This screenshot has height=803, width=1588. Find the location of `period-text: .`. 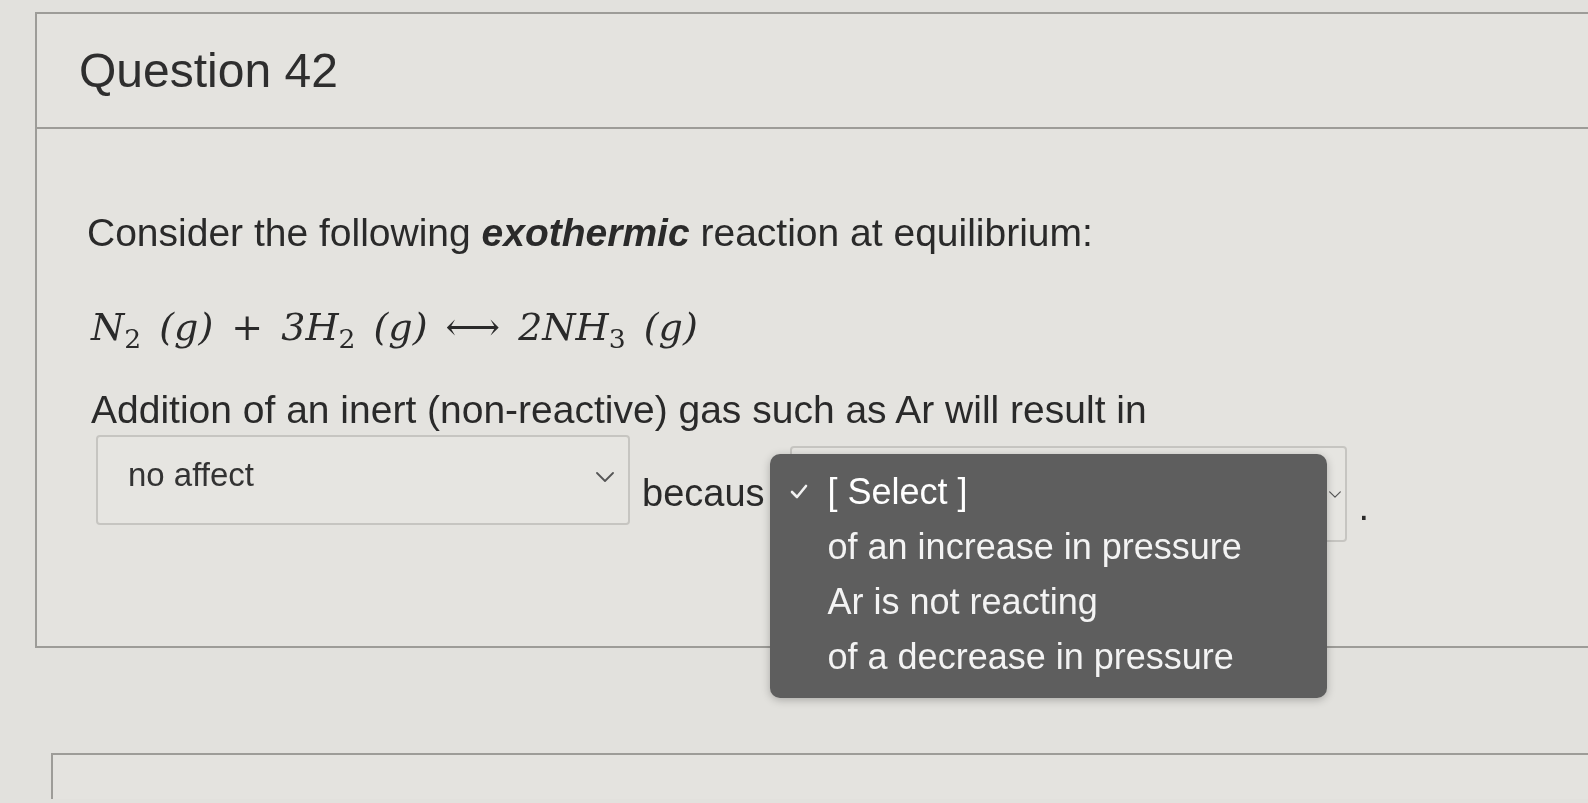

period-text: . is located at coordinates (1364, 507).